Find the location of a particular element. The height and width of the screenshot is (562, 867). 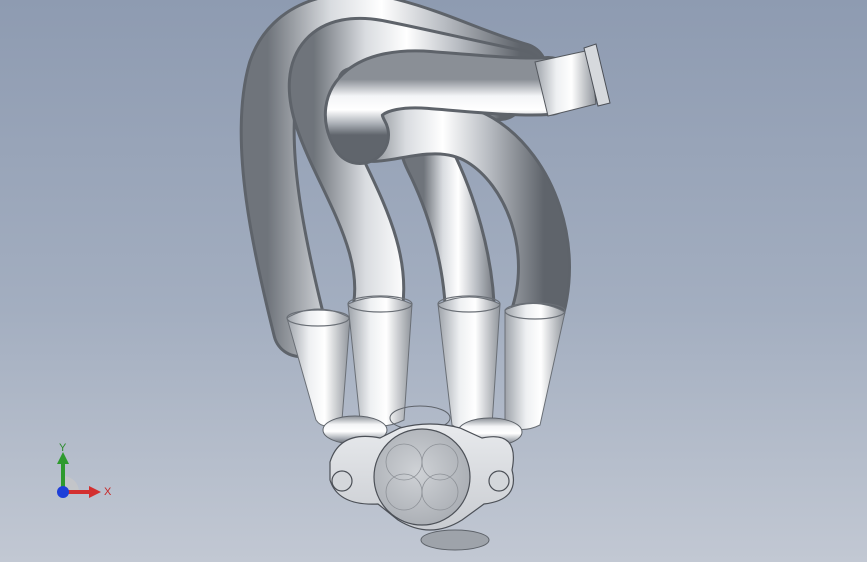

slip-joints is located at coordinates (426, 363).